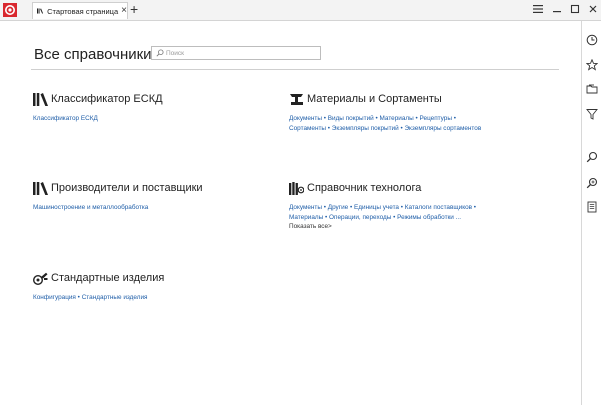 The image size is (601, 405). What do you see at coordinates (365, 128) in the screenshot?
I see `link-coating-instances: Экземпляры покрытий` at bounding box center [365, 128].